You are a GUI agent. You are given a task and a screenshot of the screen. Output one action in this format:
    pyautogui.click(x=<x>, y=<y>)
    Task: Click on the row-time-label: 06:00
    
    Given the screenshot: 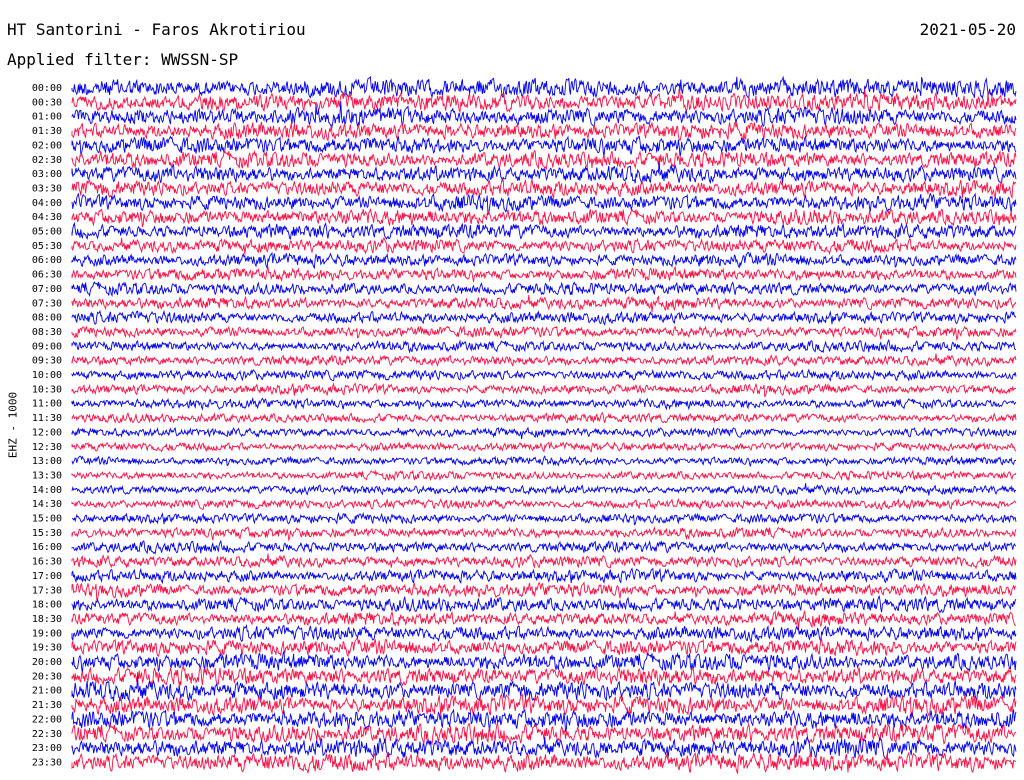 What is the action you would take?
    pyautogui.click(x=47, y=260)
    